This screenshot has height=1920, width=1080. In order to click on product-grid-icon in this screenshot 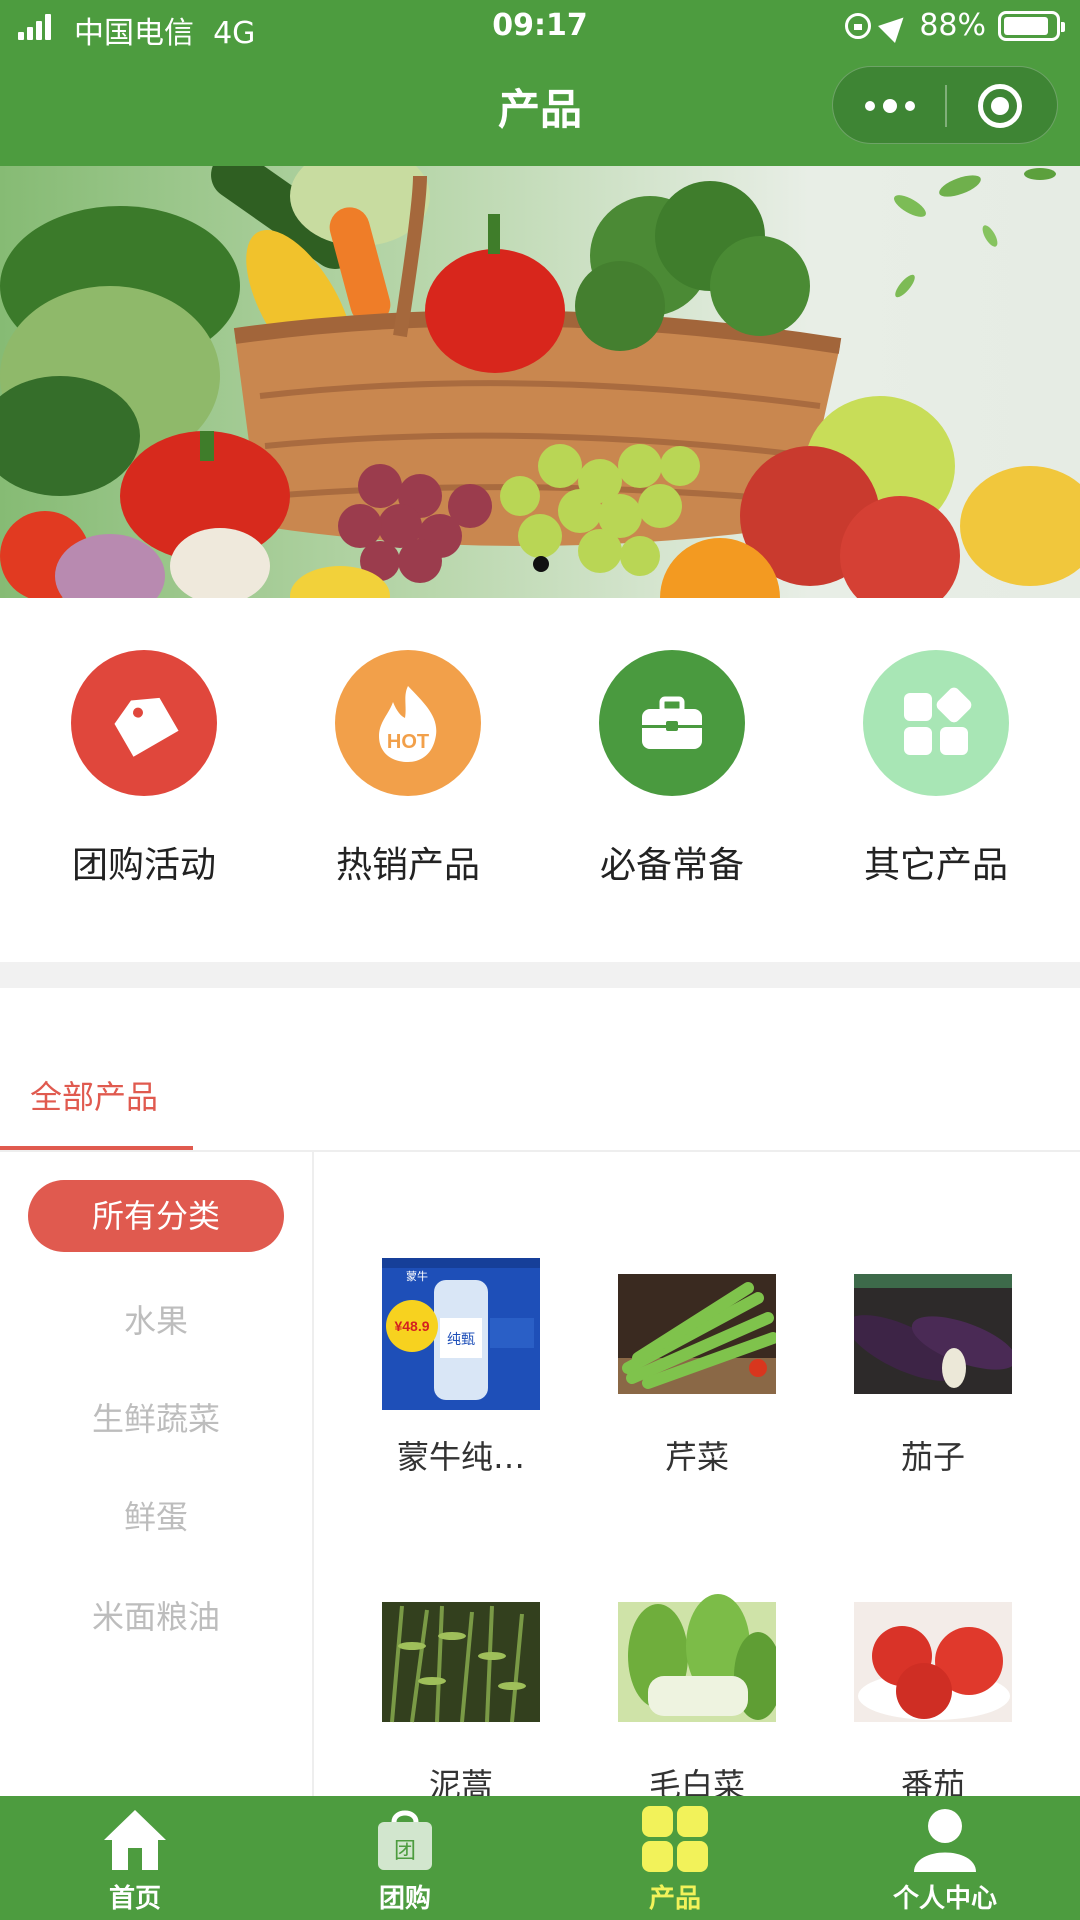, I will do `click(675, 1839)`.